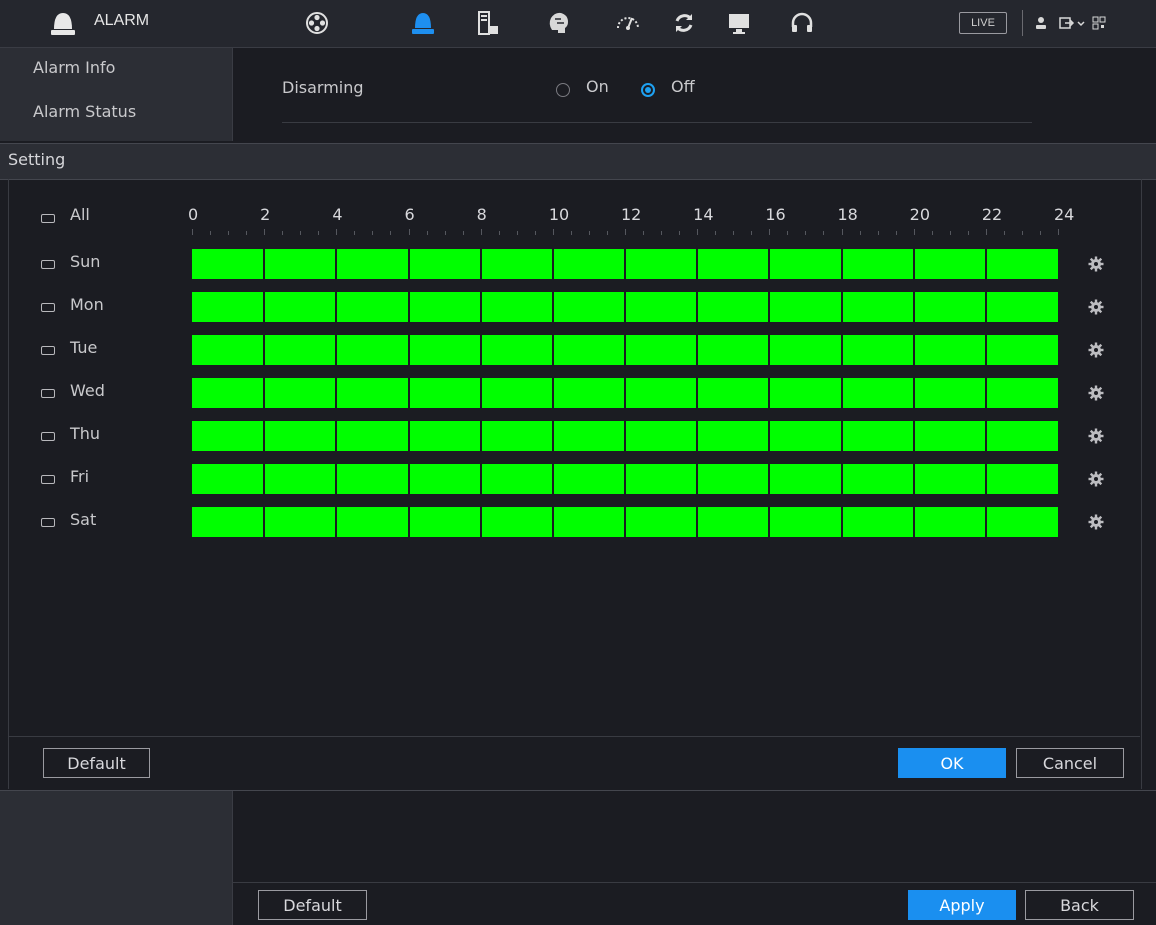 Image resolution: width=1156 pixels, height=925 pixels. I want to click on schedule-bar-mon, so click(625, 307).